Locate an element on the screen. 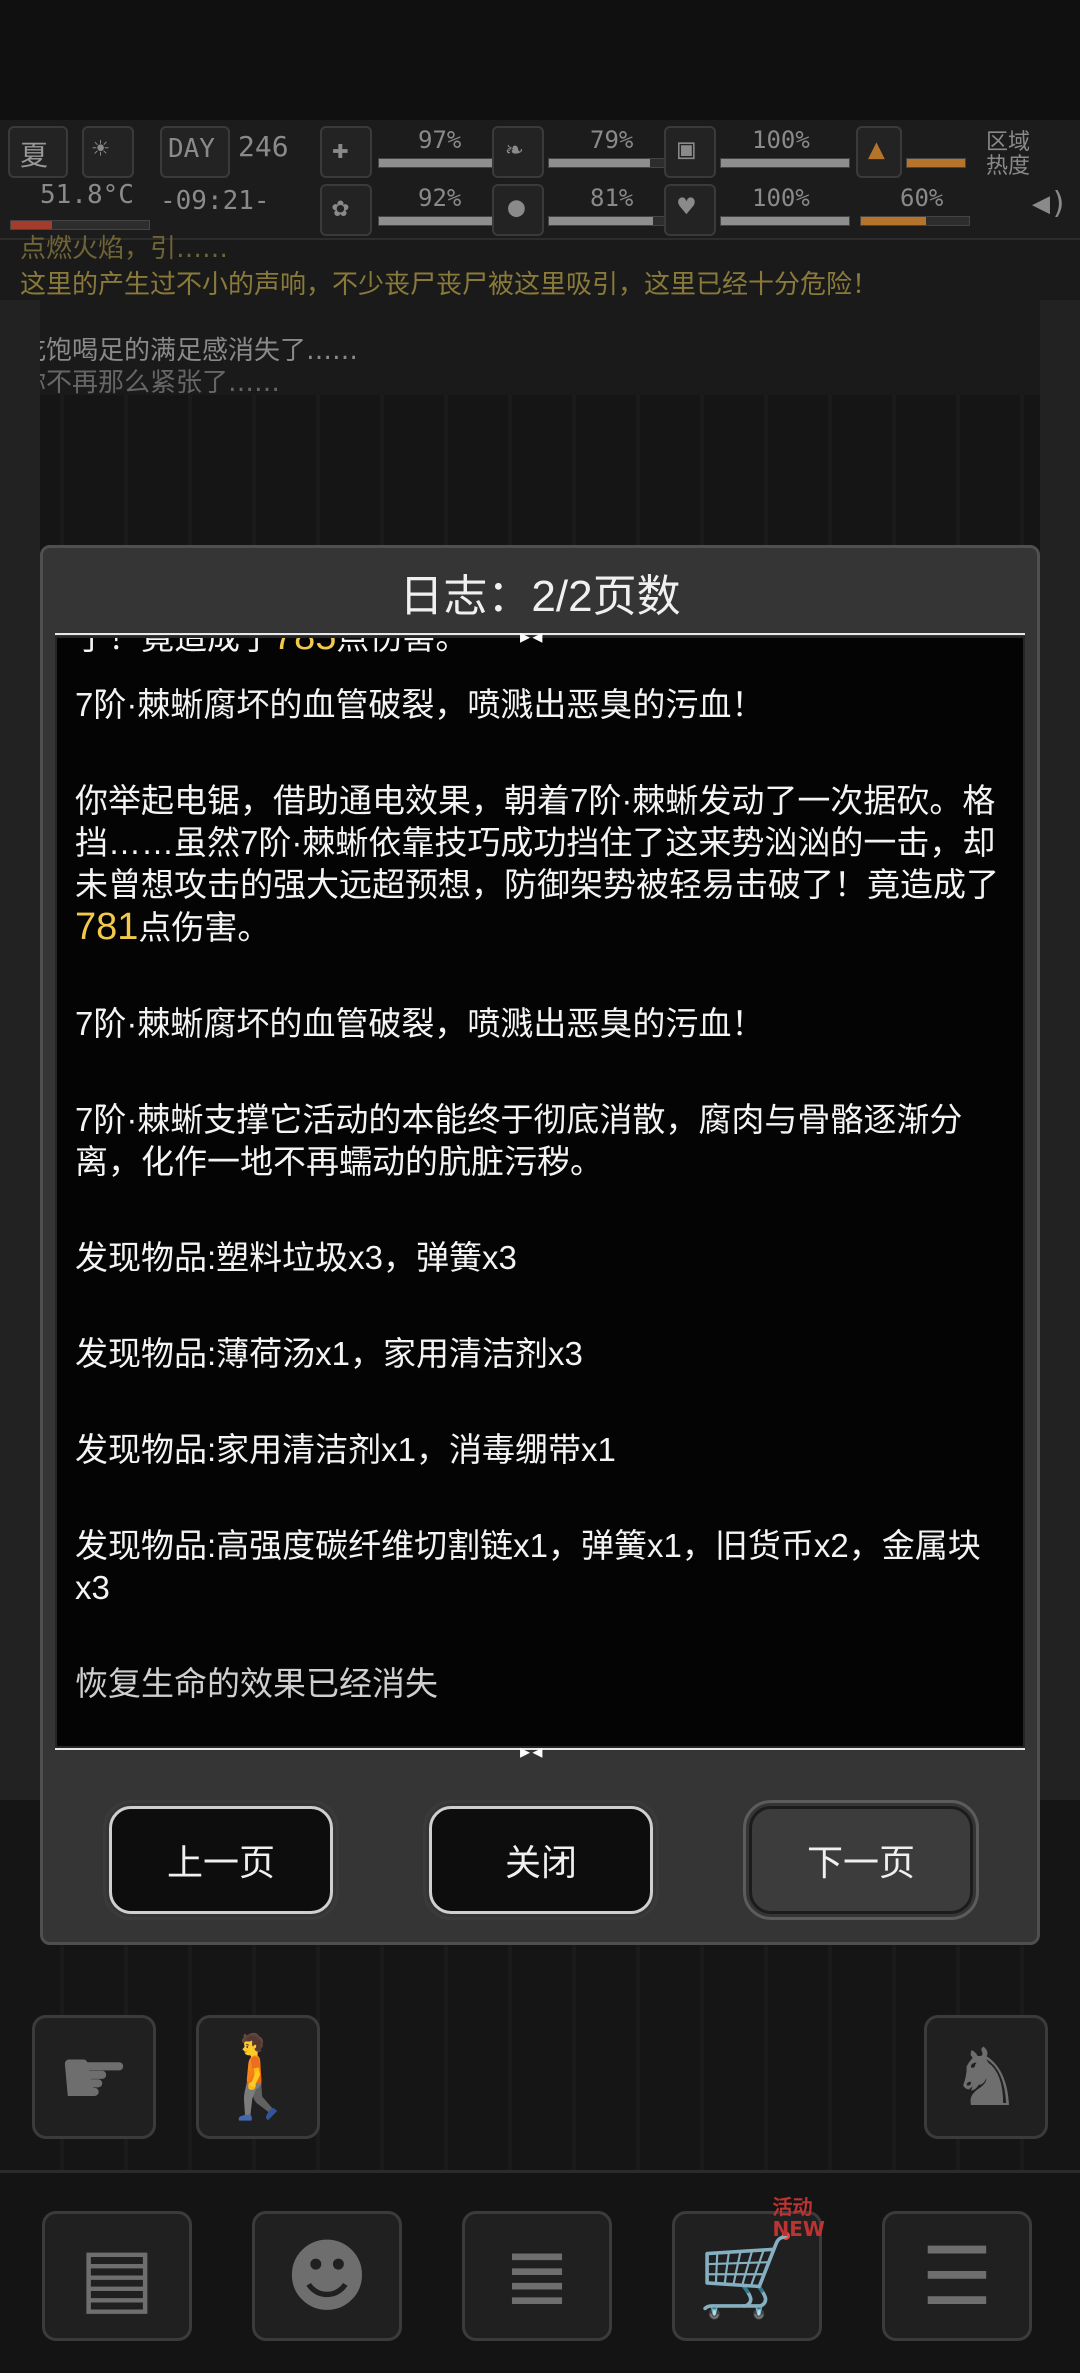  thirst-bar is located at coordinates (613, 221).